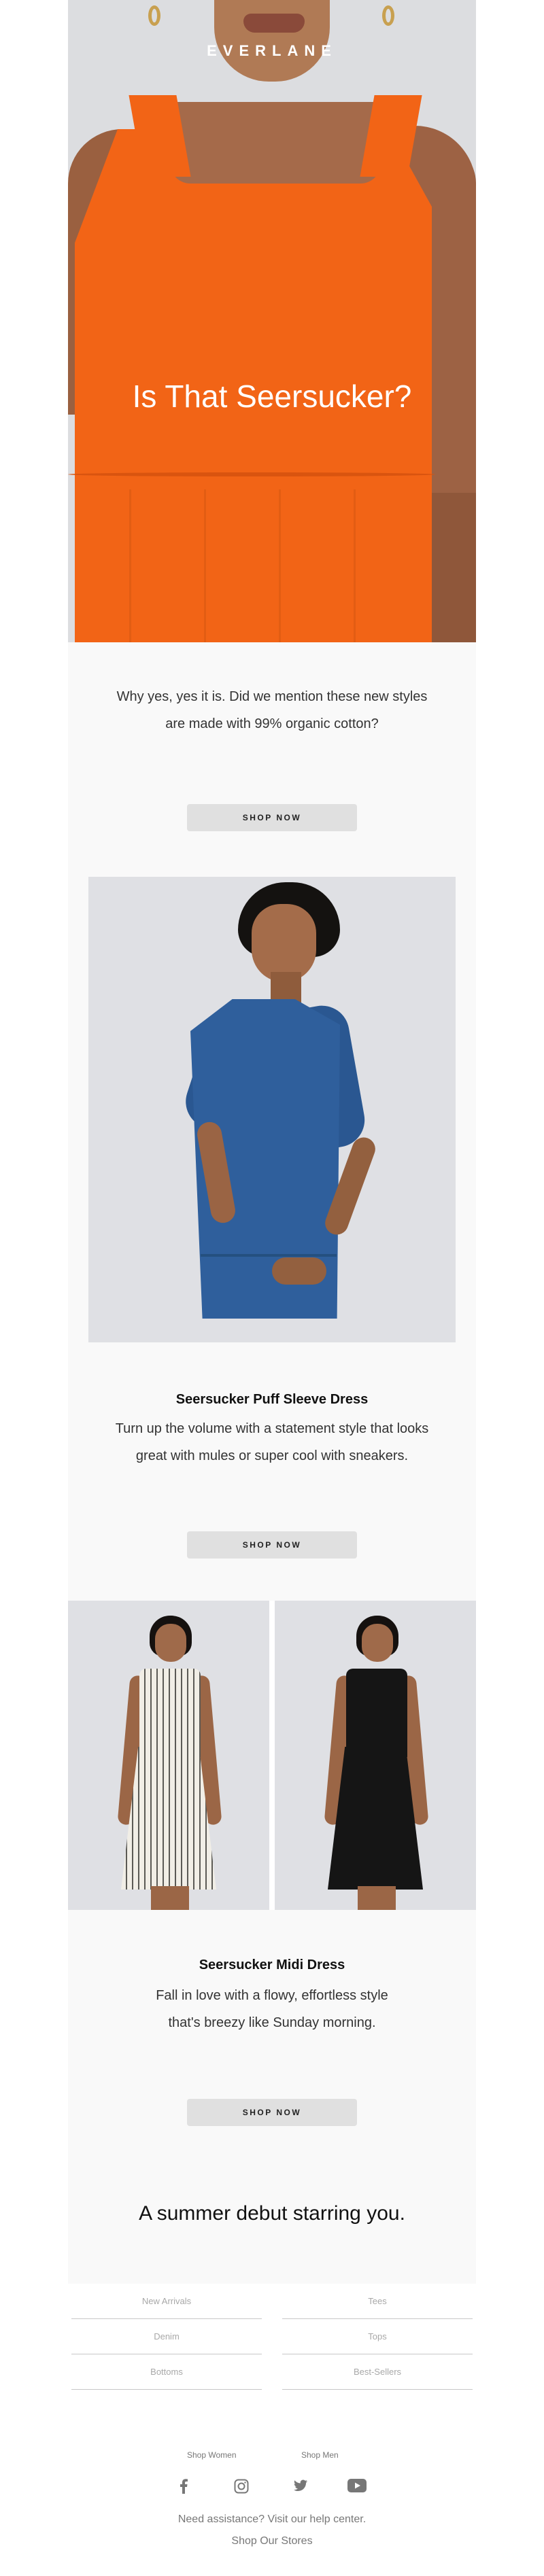  I want to click on footer-link-tops: Tops, so click(378, 2336).